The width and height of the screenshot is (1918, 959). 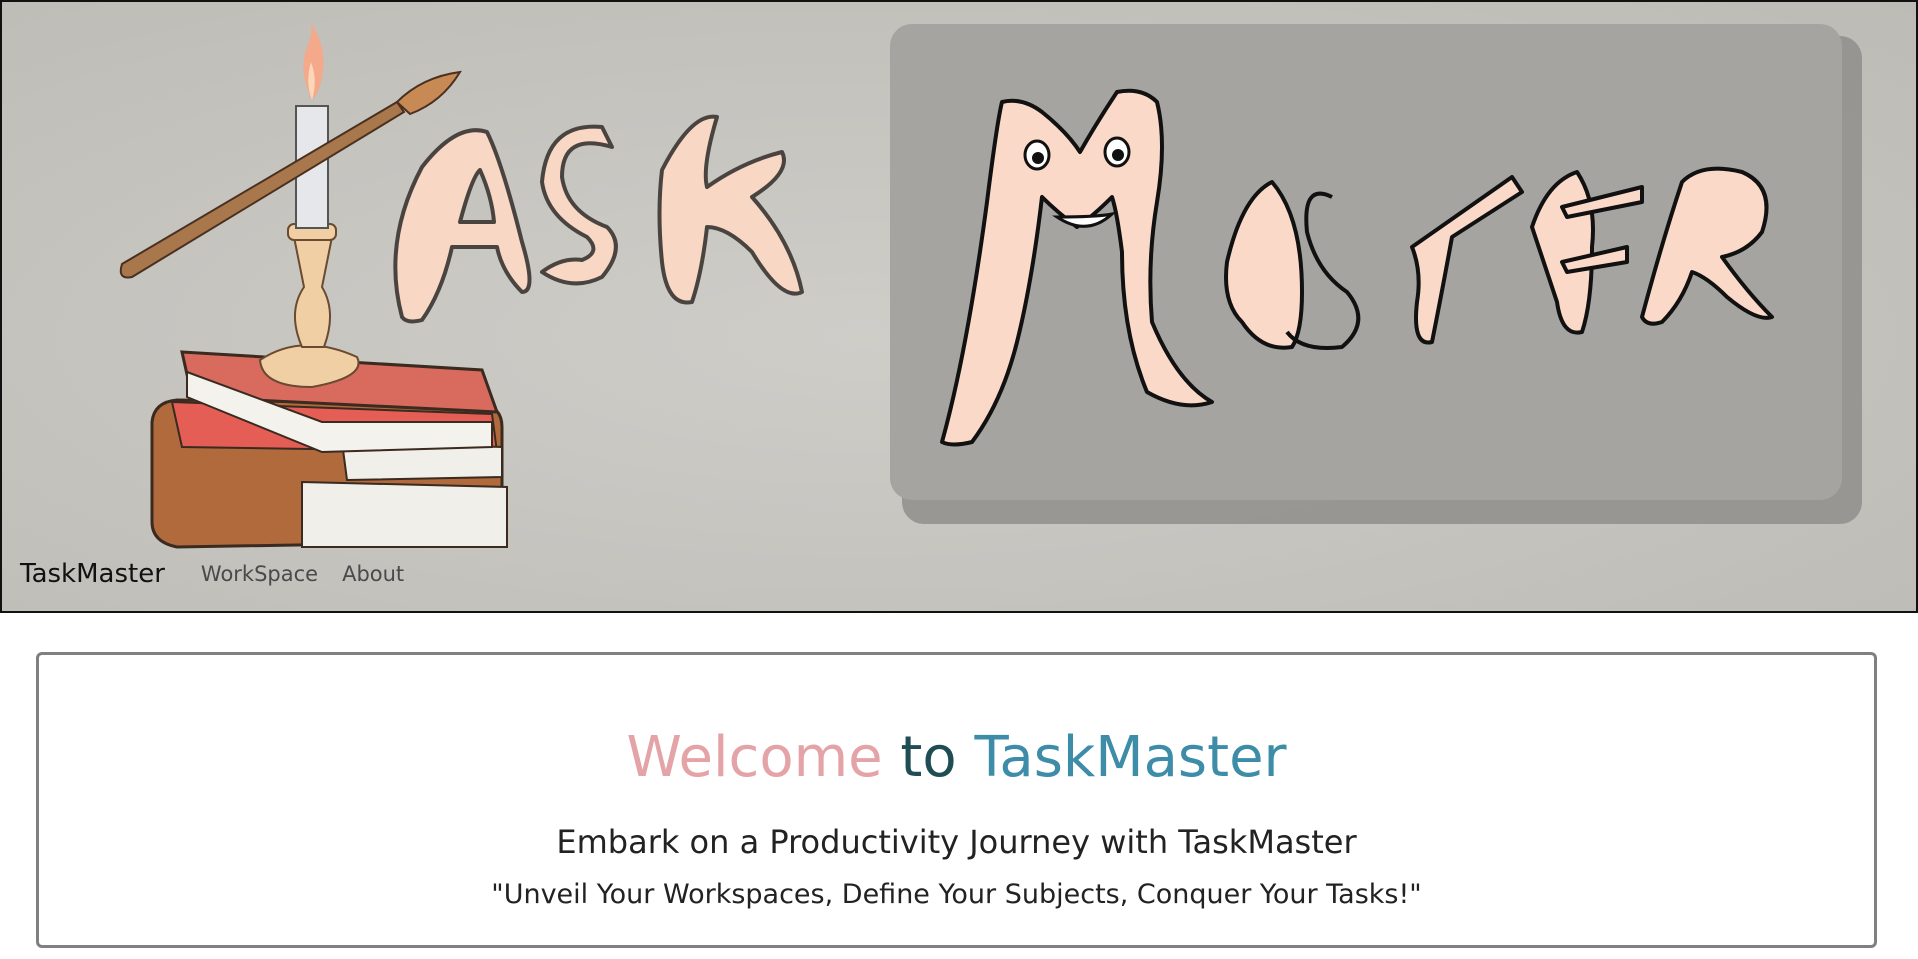 I want to click on welcome-title: Welcome to TaskMaster, so click(x=956, y=758).